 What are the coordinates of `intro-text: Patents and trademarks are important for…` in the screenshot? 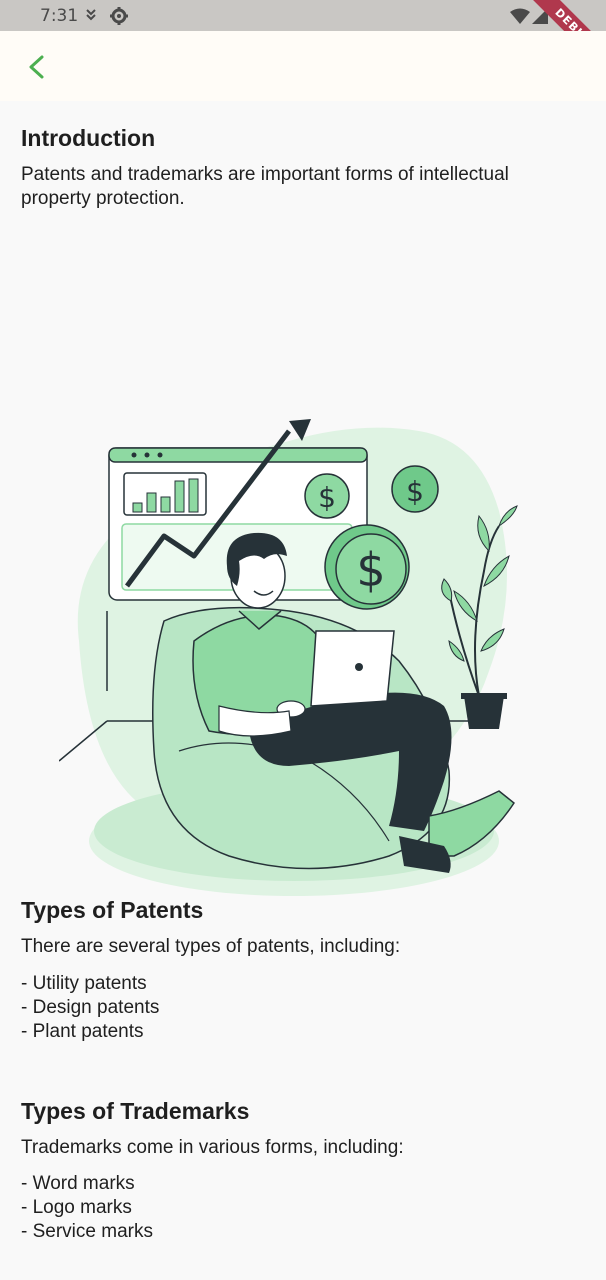 It's located at (265, 186).